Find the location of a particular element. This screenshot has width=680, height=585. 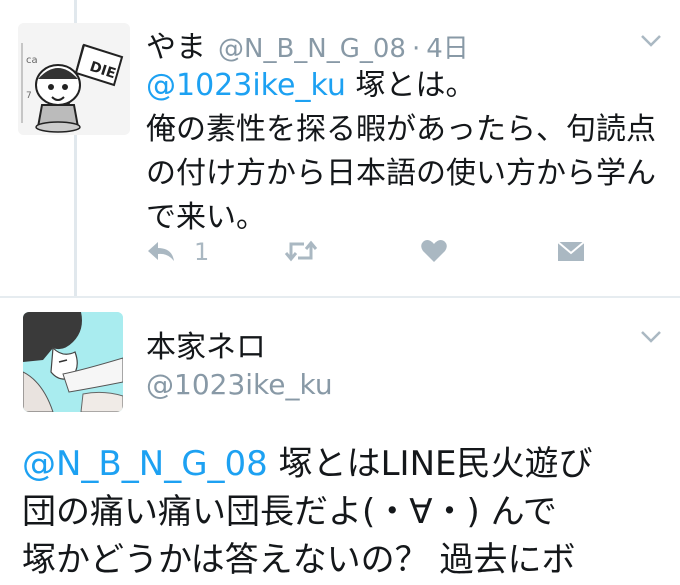

tweet-text-line: 団の痛い痛い団長だよ(・∀・) んで is located at coordinates (289, 512).